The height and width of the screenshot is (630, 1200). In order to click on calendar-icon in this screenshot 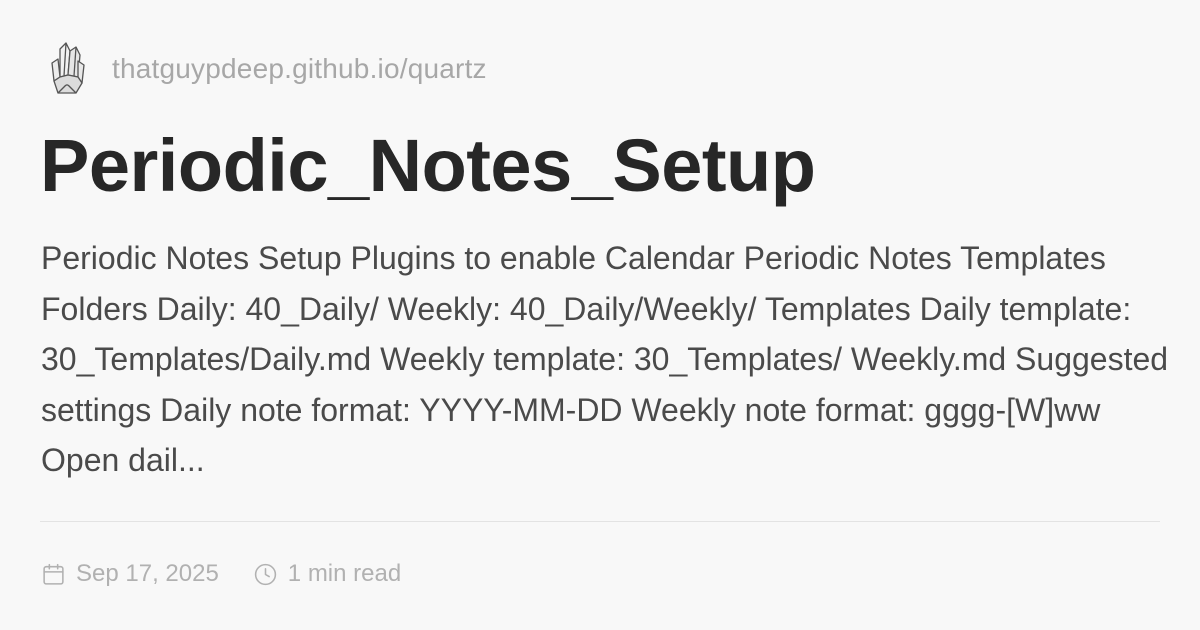, I will do `click(53, 574)`.